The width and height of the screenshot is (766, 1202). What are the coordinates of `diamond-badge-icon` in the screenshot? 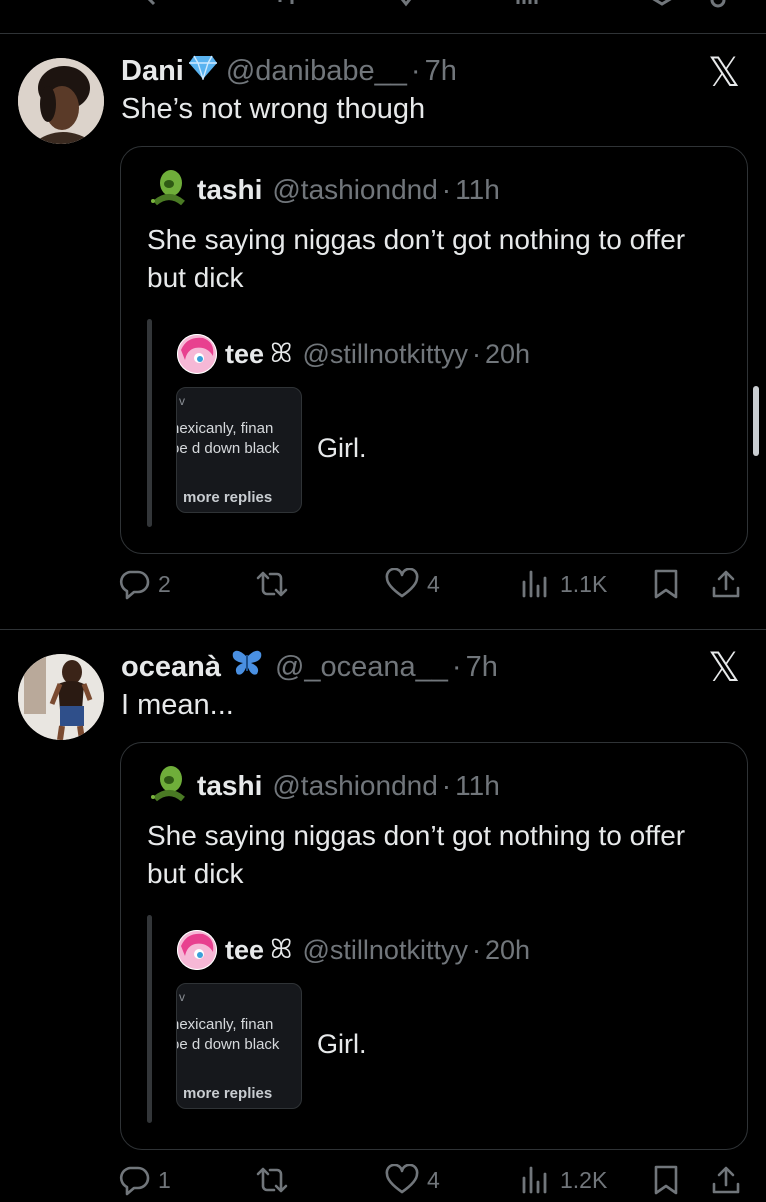 It's located at (203, 71).